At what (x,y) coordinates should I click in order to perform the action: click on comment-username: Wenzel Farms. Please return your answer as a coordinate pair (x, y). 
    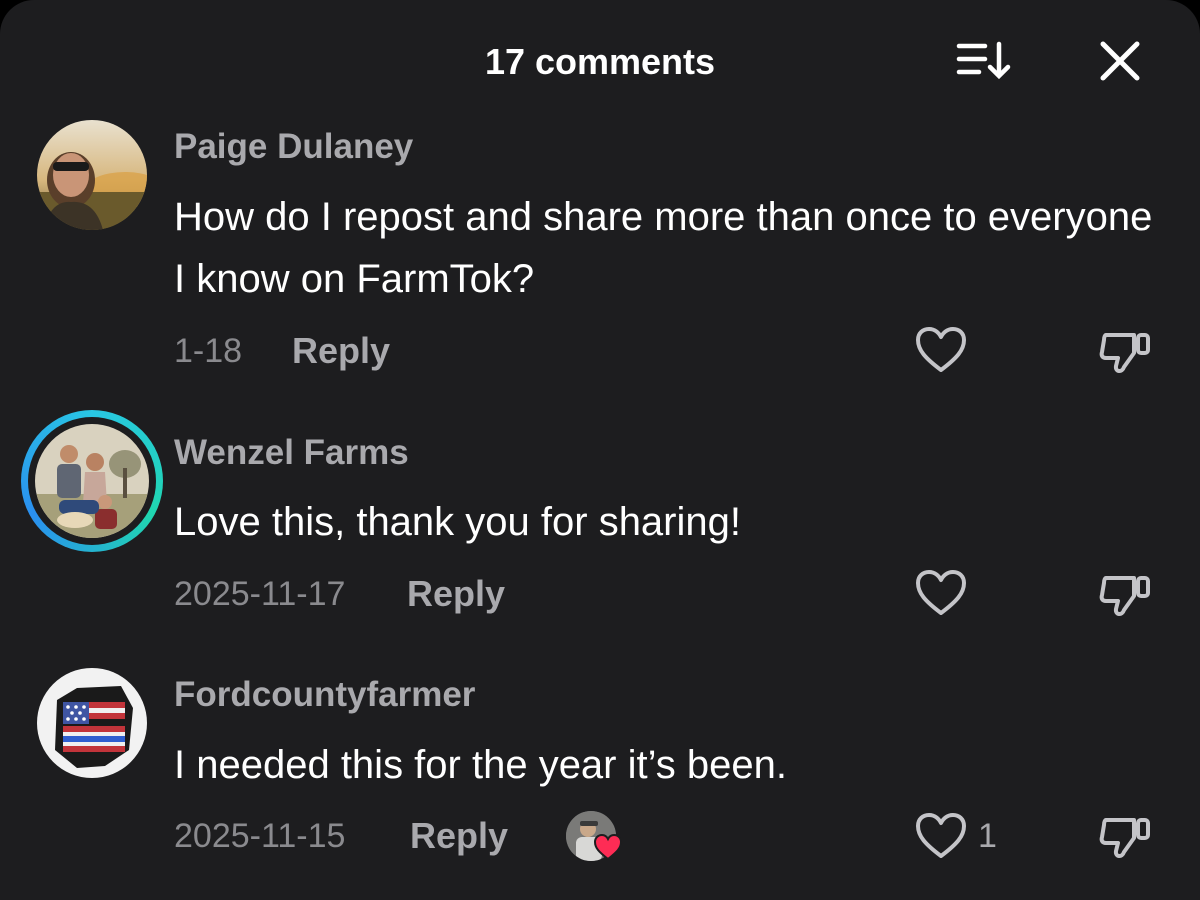
    Looking at the image, I should click on (291, 453).